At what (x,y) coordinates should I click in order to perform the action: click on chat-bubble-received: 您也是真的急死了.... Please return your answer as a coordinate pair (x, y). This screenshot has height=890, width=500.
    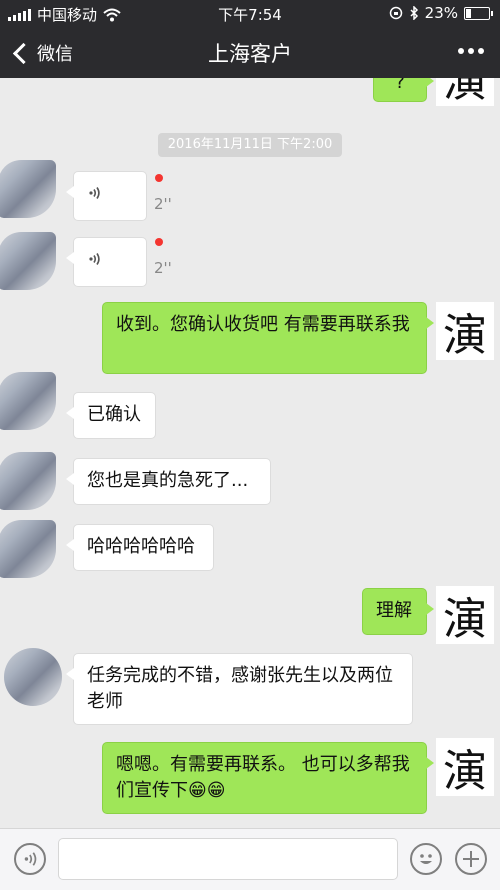
    Looking at the image, I should click on (168, 481).